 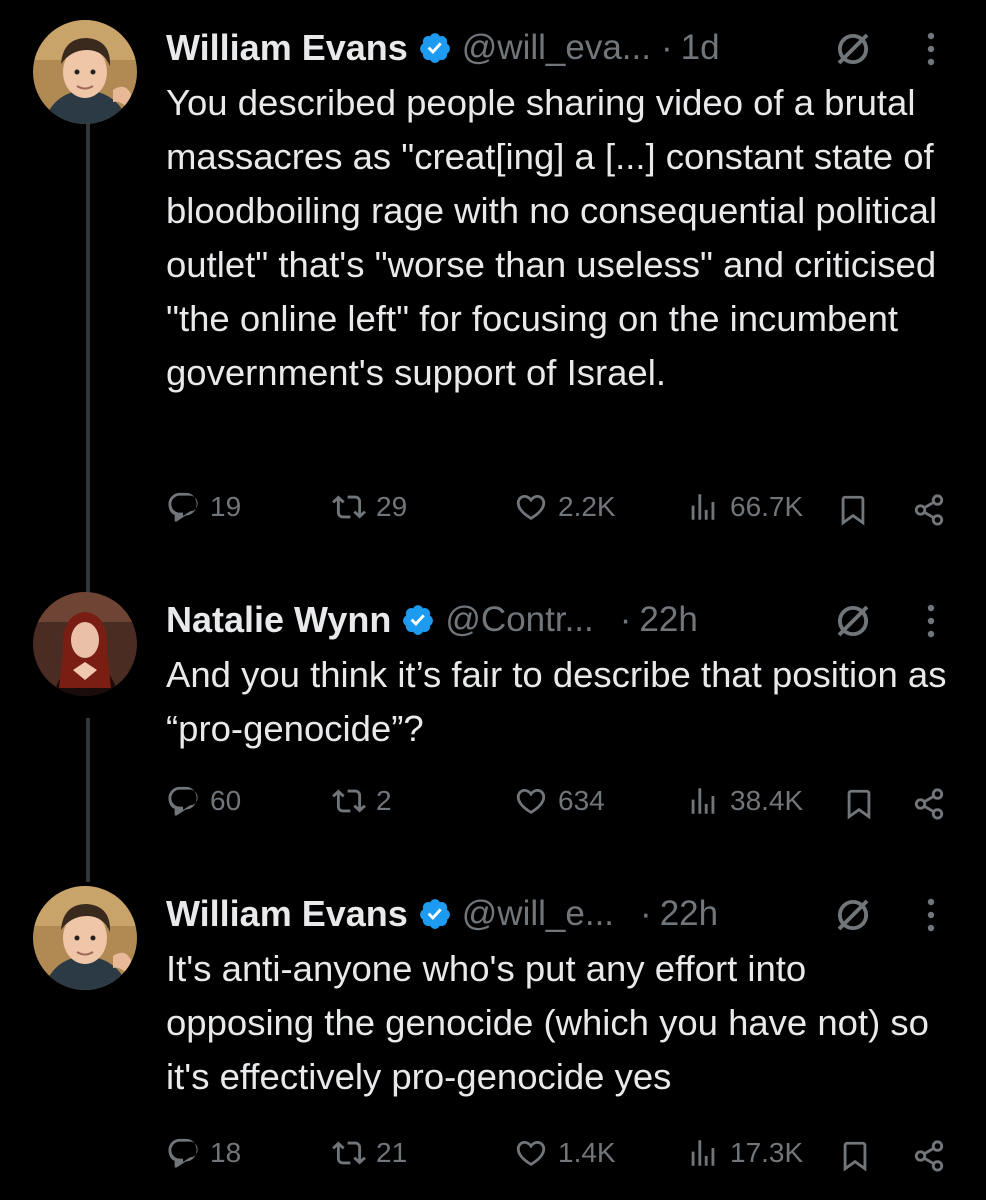 I want to click on views-count: 38.4K, so click(x=767, y=800).